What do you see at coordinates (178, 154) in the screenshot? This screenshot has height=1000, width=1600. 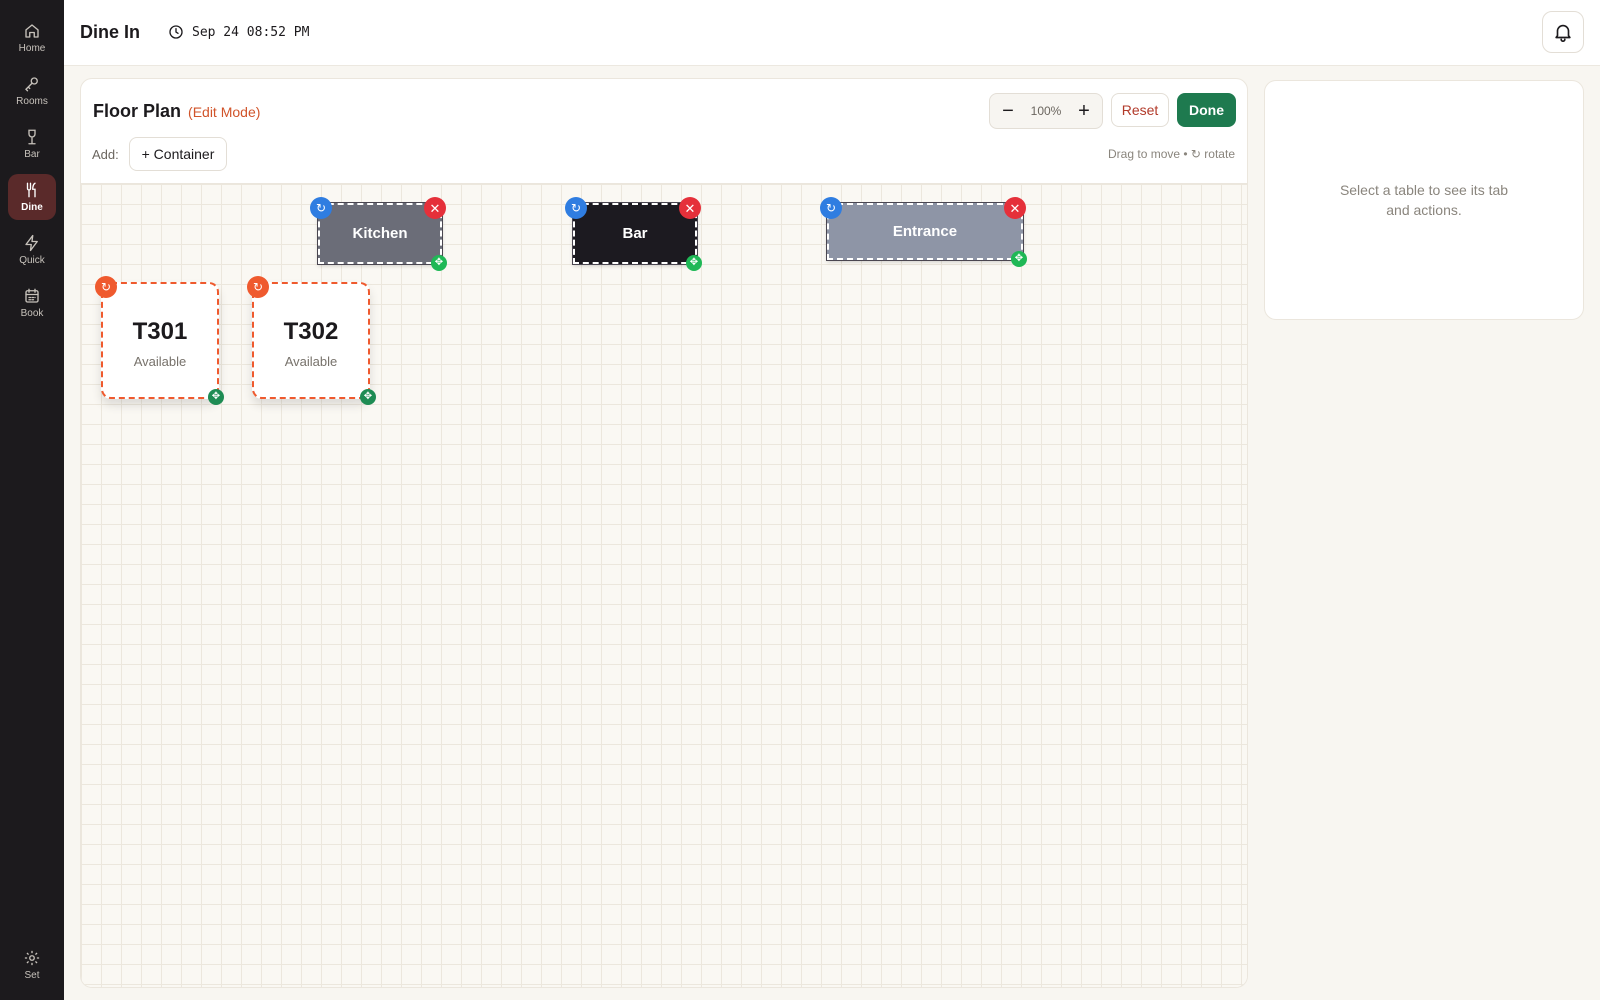 I see `add-container-button: + Container` at bounding box center [178, 154].